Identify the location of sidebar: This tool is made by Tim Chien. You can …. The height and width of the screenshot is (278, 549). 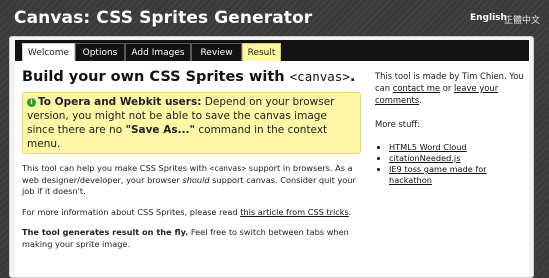
(450, 128).